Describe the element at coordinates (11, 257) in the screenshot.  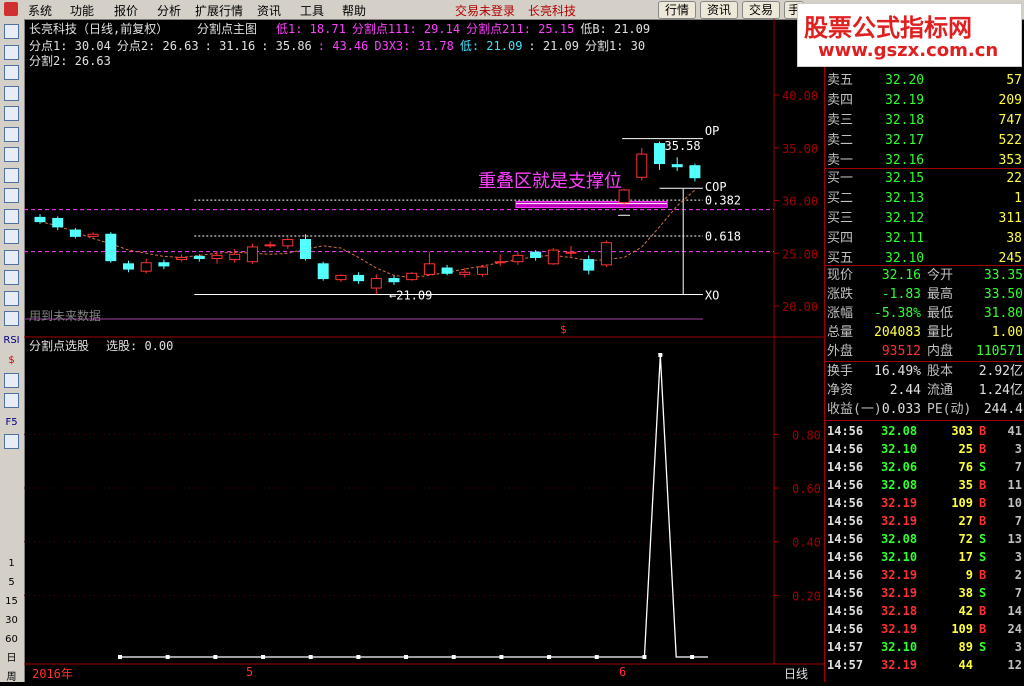
I see `f12-icon` at that location.